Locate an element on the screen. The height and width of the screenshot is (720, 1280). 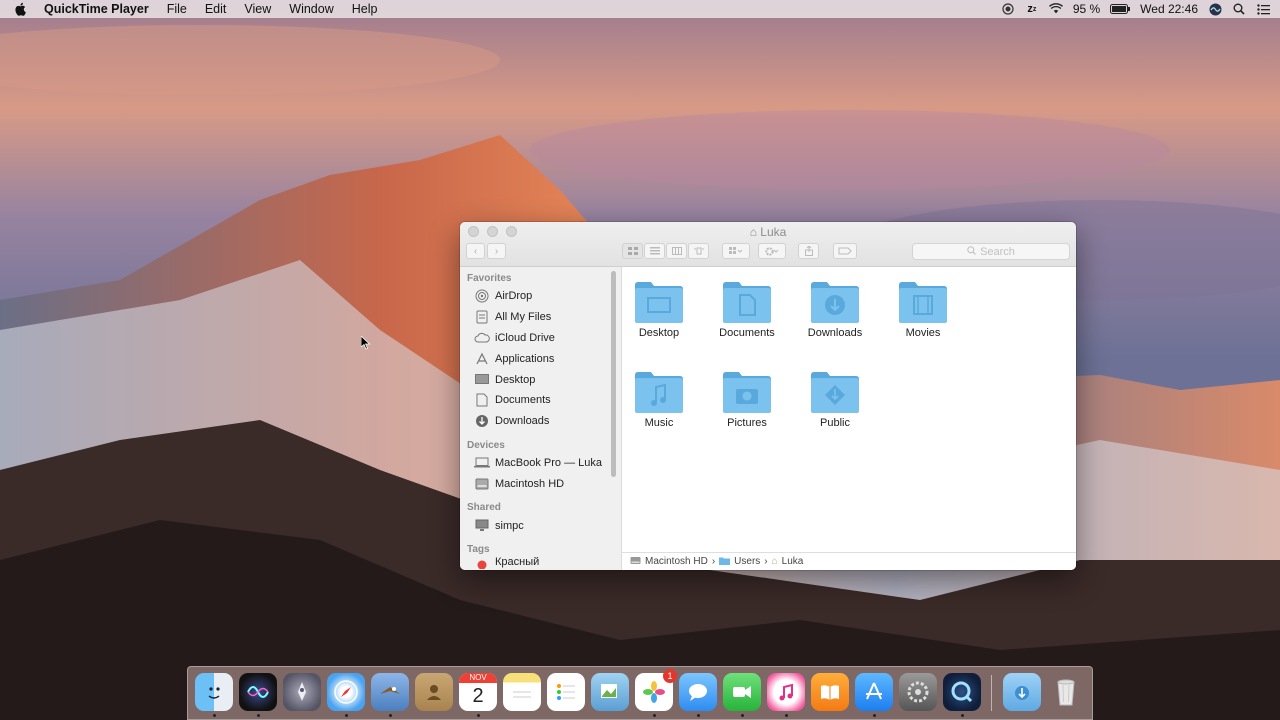
sidebar-item-macbook-pro-luka: MacBook Pro — Luka is located at coordinates (540, 463).